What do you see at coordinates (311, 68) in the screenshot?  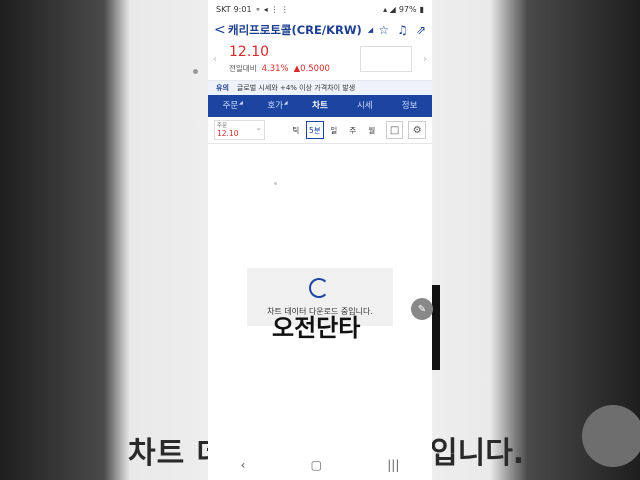 I see `change-value: ▲0.5000` at bounding box center [311, 68].